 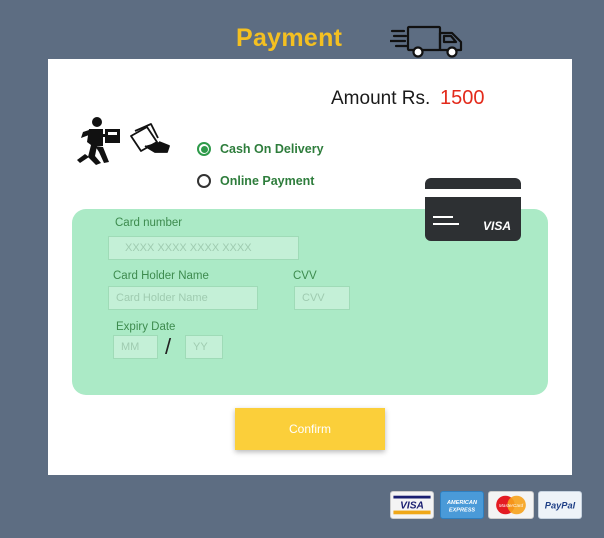 I want to click on expiry-year-input: YY, so click(x=204, y=347).